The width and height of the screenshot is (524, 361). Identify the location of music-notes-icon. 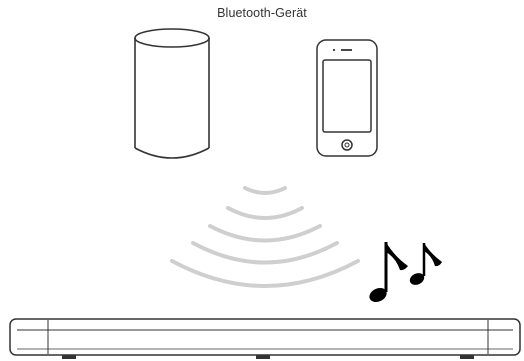
(405, 272).